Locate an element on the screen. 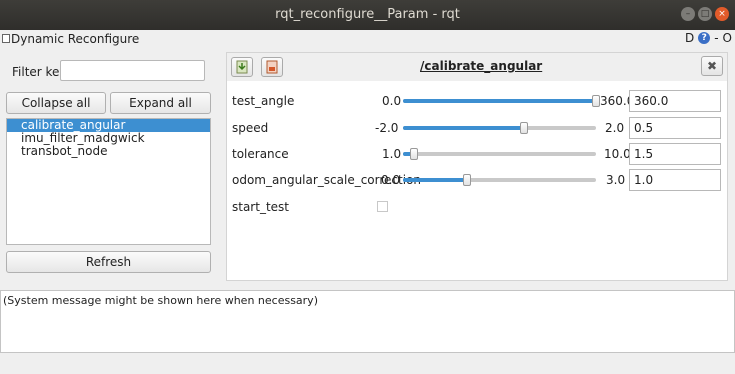  pane-splitter is located at coordinates (220, 165).